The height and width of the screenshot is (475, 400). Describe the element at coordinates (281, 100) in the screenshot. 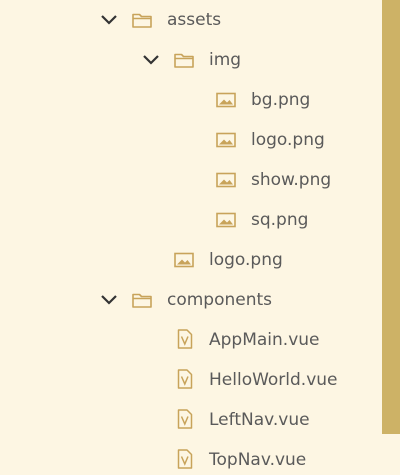

I see `tree-item-label: bg.png` at that location.